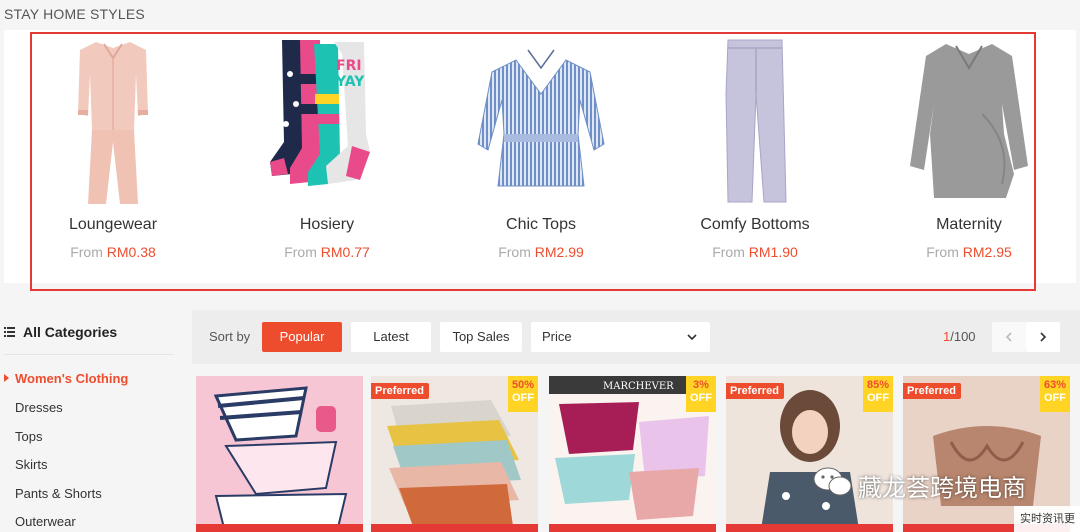 The width and height of the screenshot is (1080, 532). I want to click on chevron-right-icon, so click(1043, 337).